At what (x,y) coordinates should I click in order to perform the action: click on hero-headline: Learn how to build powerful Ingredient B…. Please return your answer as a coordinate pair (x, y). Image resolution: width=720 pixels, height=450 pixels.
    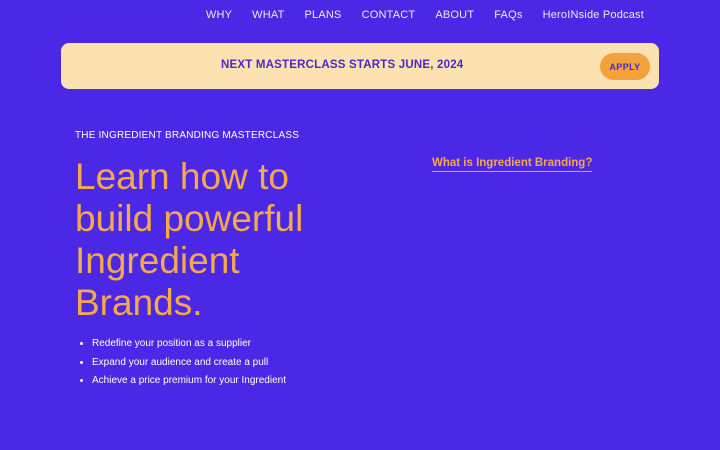
    Looking at the image, I should click on (189, 239).